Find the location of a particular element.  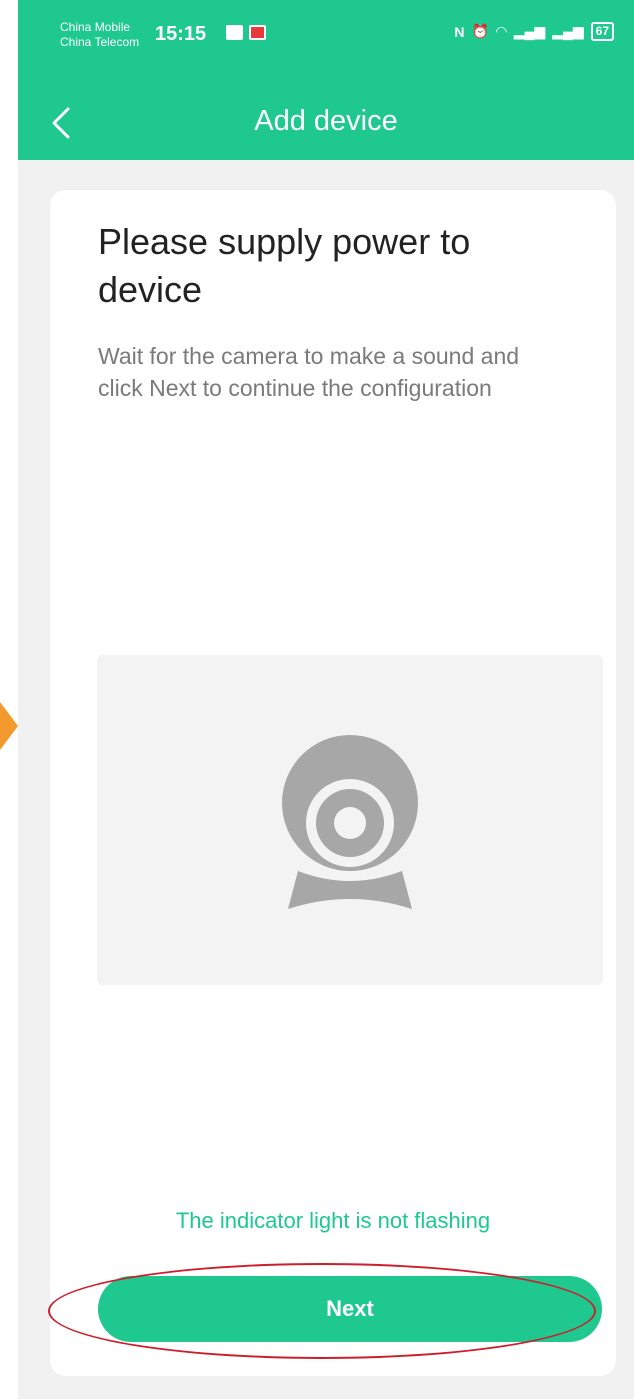

signal-icon: ▂▄▆ is located at coordinates (529, 31).